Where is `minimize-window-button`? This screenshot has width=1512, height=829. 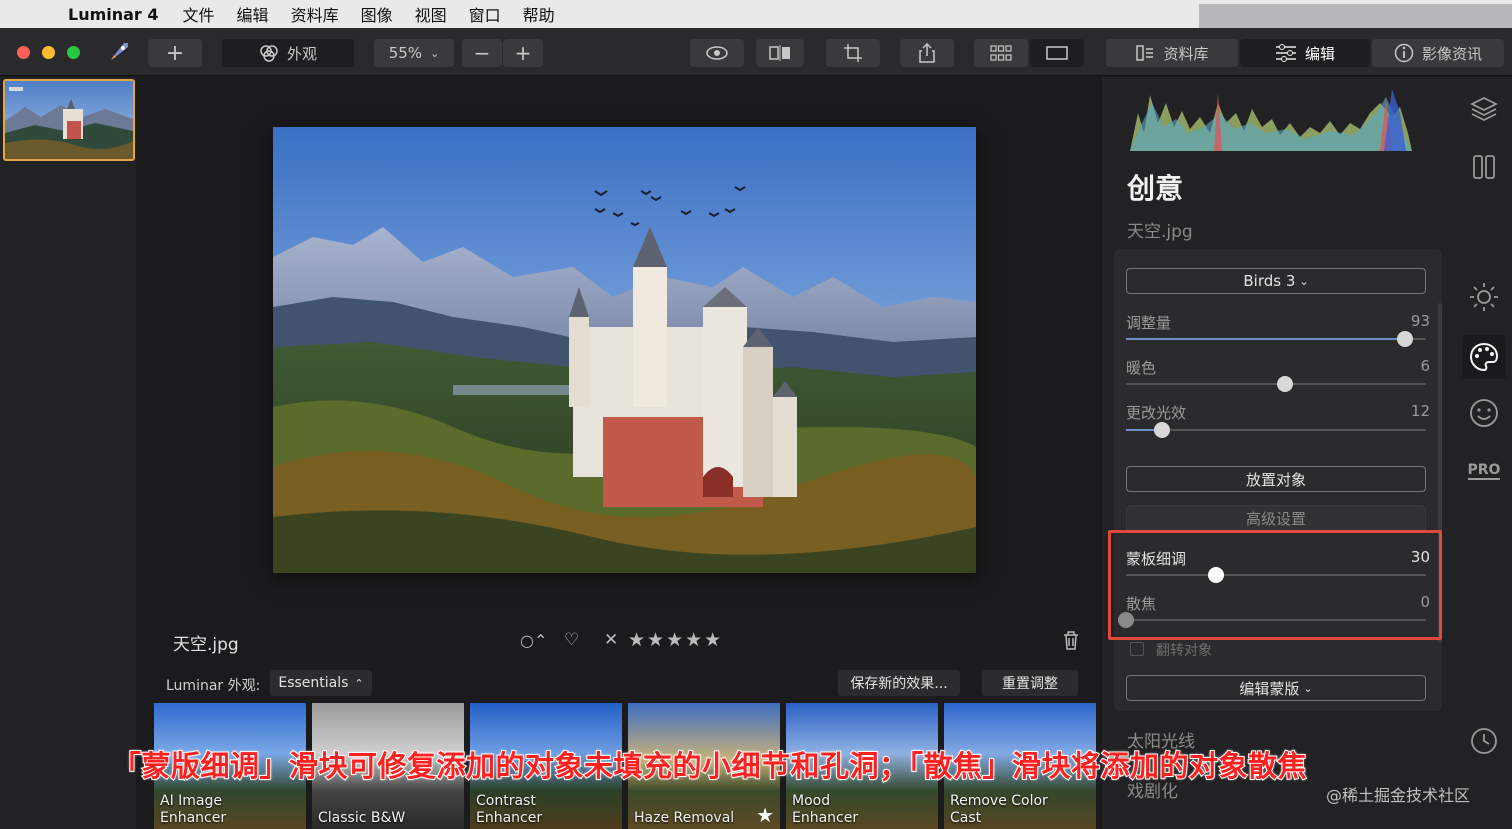 minimize-window-button is located at coordinates (48, 52).